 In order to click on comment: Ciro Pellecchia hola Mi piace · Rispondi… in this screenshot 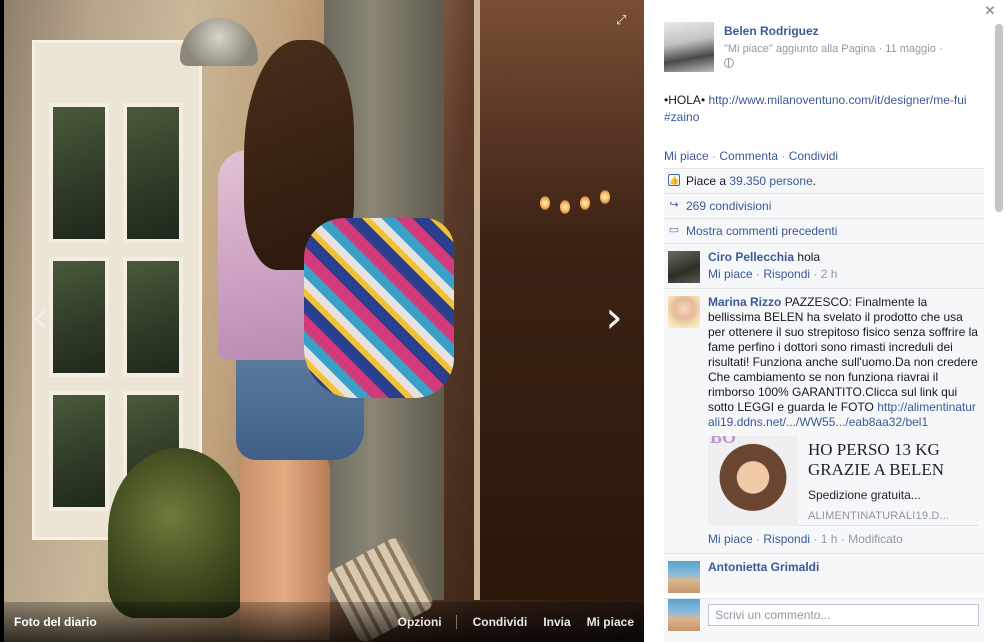, I will do `click(824, 265)`.